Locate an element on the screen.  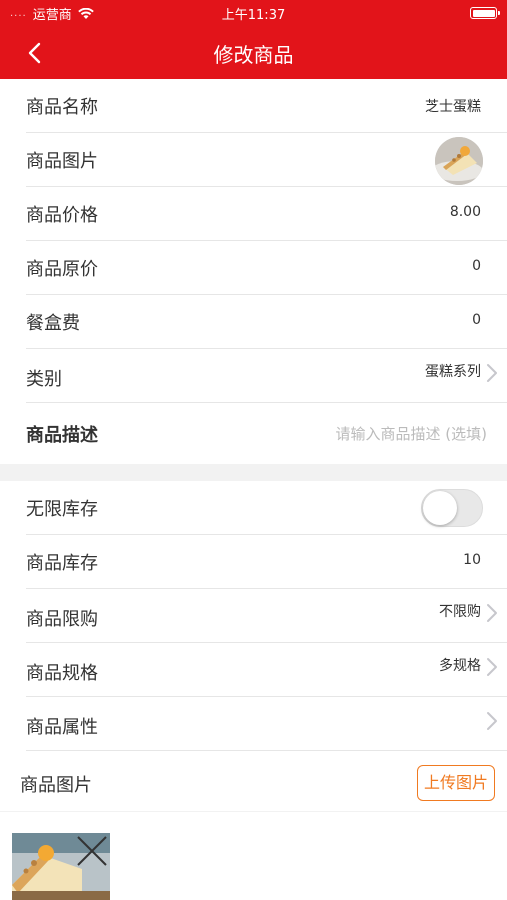
purchase-limit-value: 不限购 is located at coordinates (460, 612).